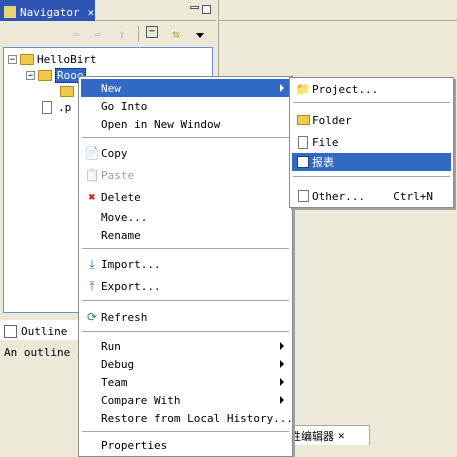 This screenshot has width=457, height=457. What do you see at coordinates (206, 9) in the screenshot?
I see `maximize-icon` at bounding box center [206, 9].